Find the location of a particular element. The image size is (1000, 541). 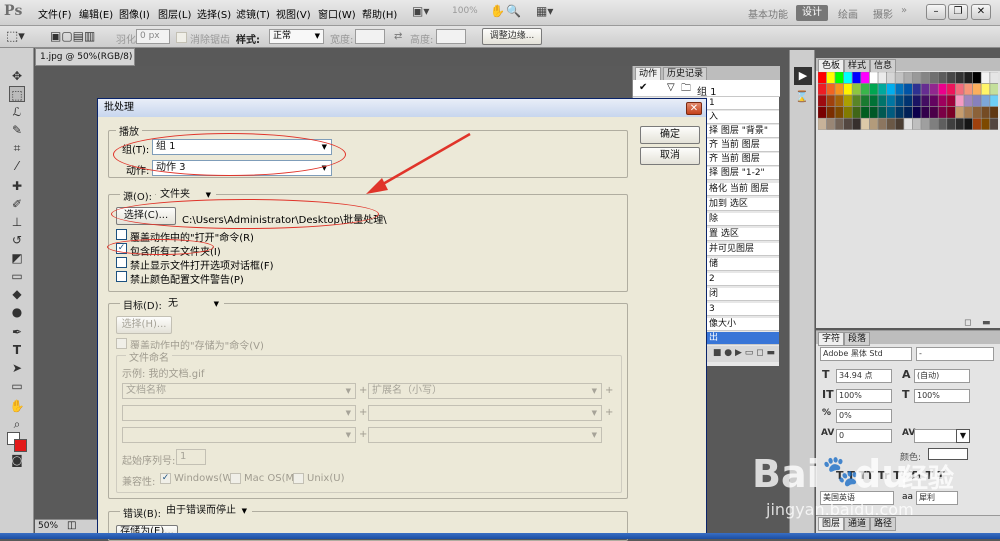

action-item: 储 is located at coordinates (743, 264).